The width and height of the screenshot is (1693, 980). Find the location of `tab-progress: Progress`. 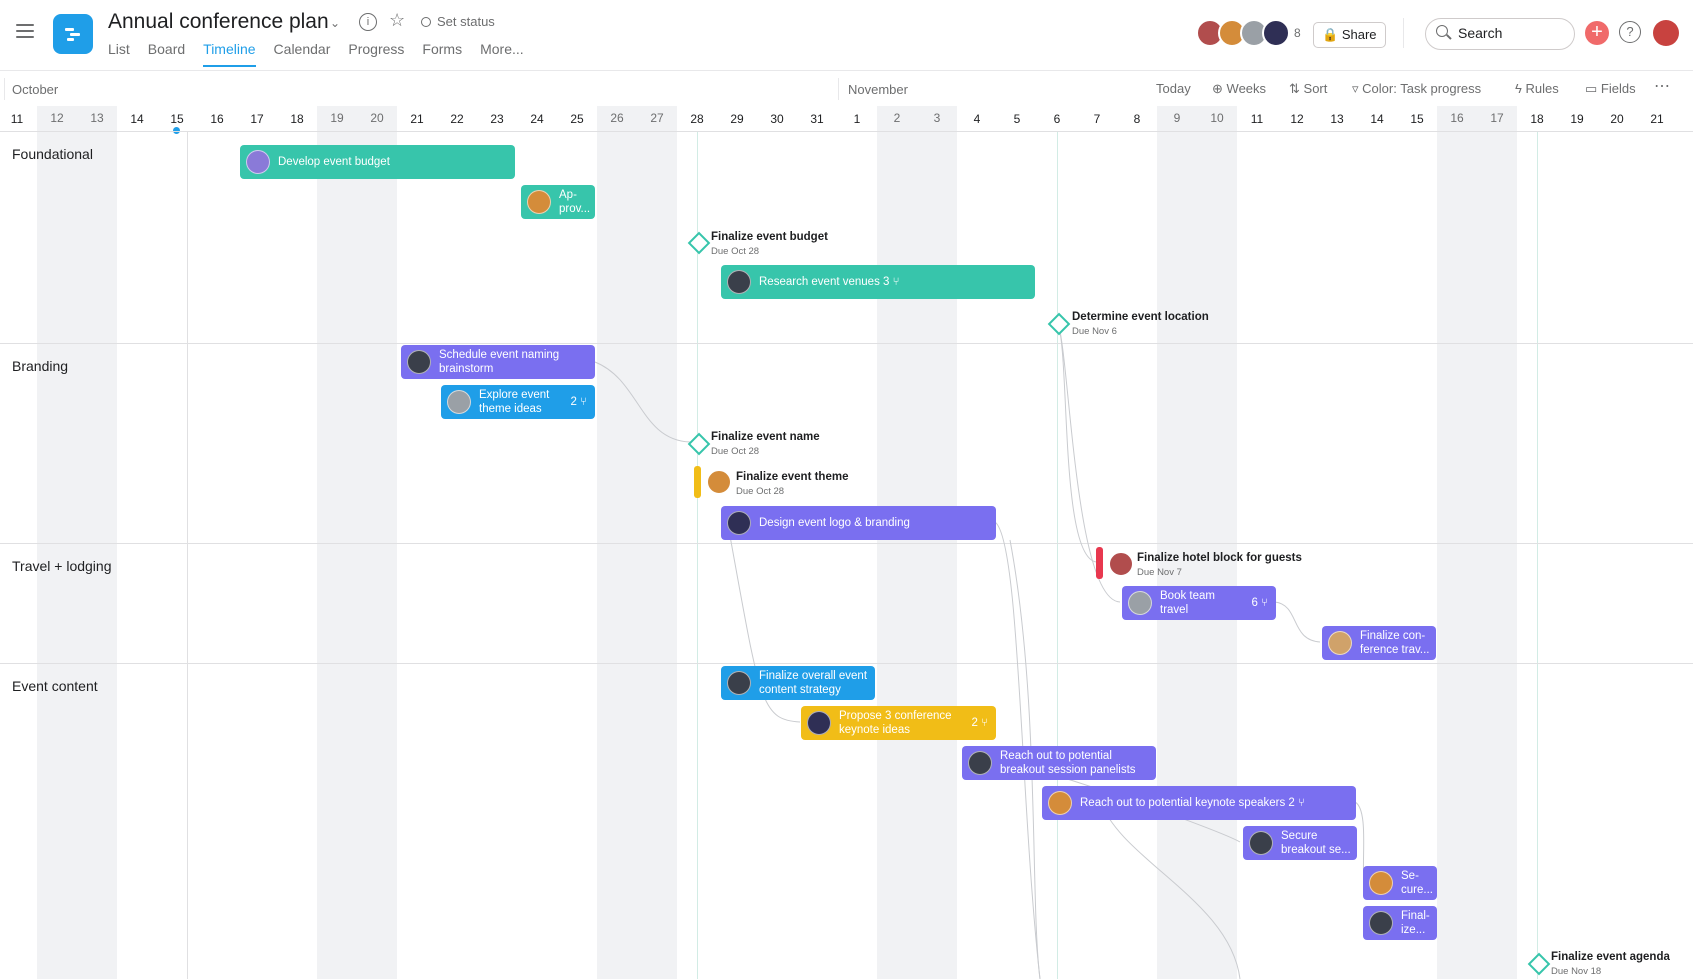

tab-progress: Progress is located at coordinates (376, 54).